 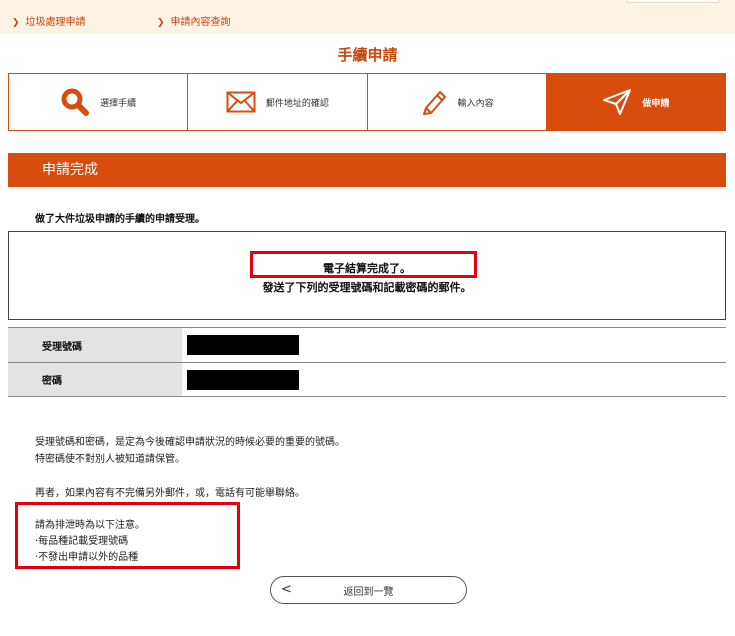 I want to click on breadcrumb-item-1: ❯ 垃圾處理申請, so click(x=49, y=20).